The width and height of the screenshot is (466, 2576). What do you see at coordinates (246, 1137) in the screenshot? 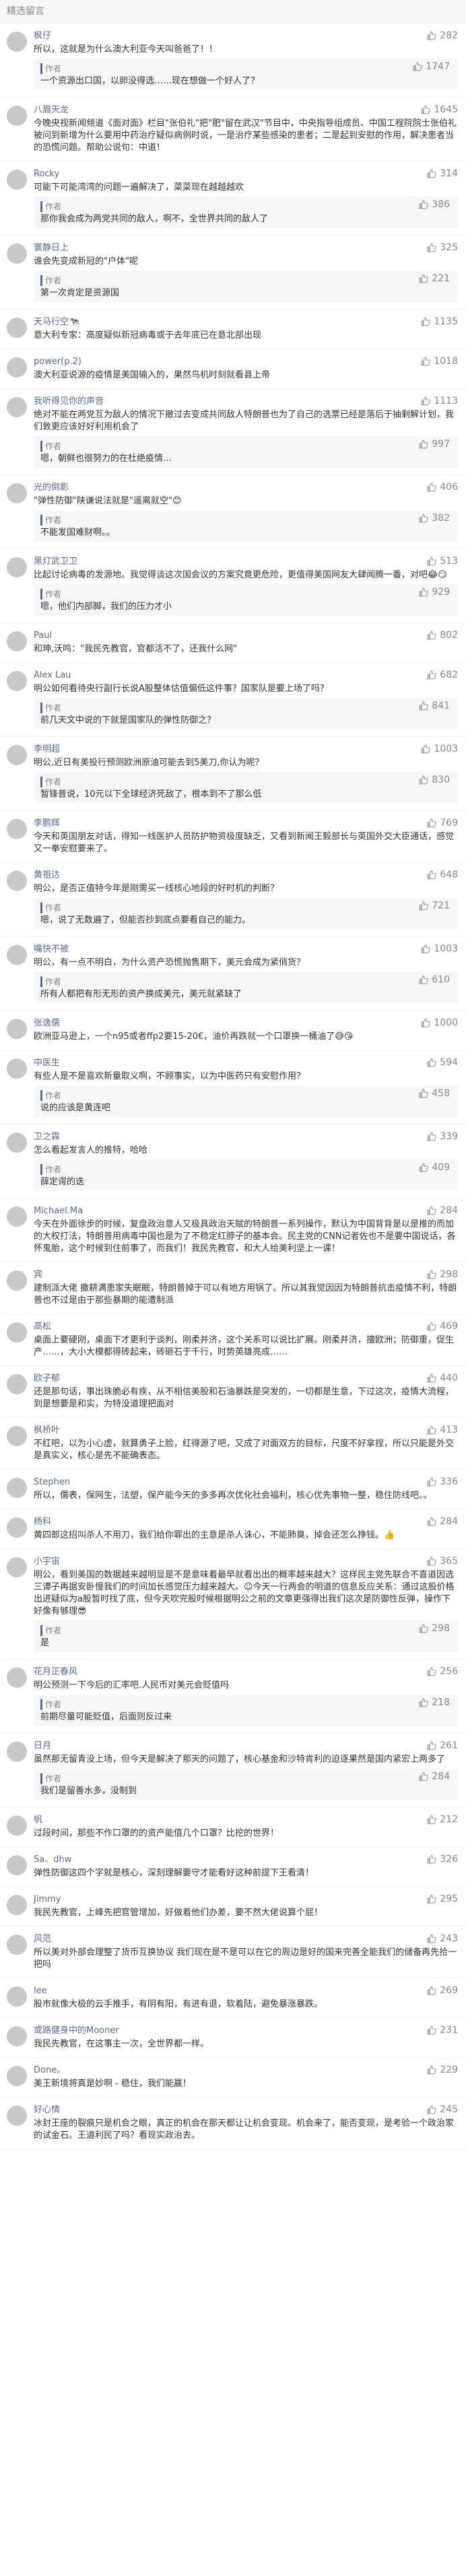
I see `commenter-name: 卫之霖` at bounding box center [246, 1137].